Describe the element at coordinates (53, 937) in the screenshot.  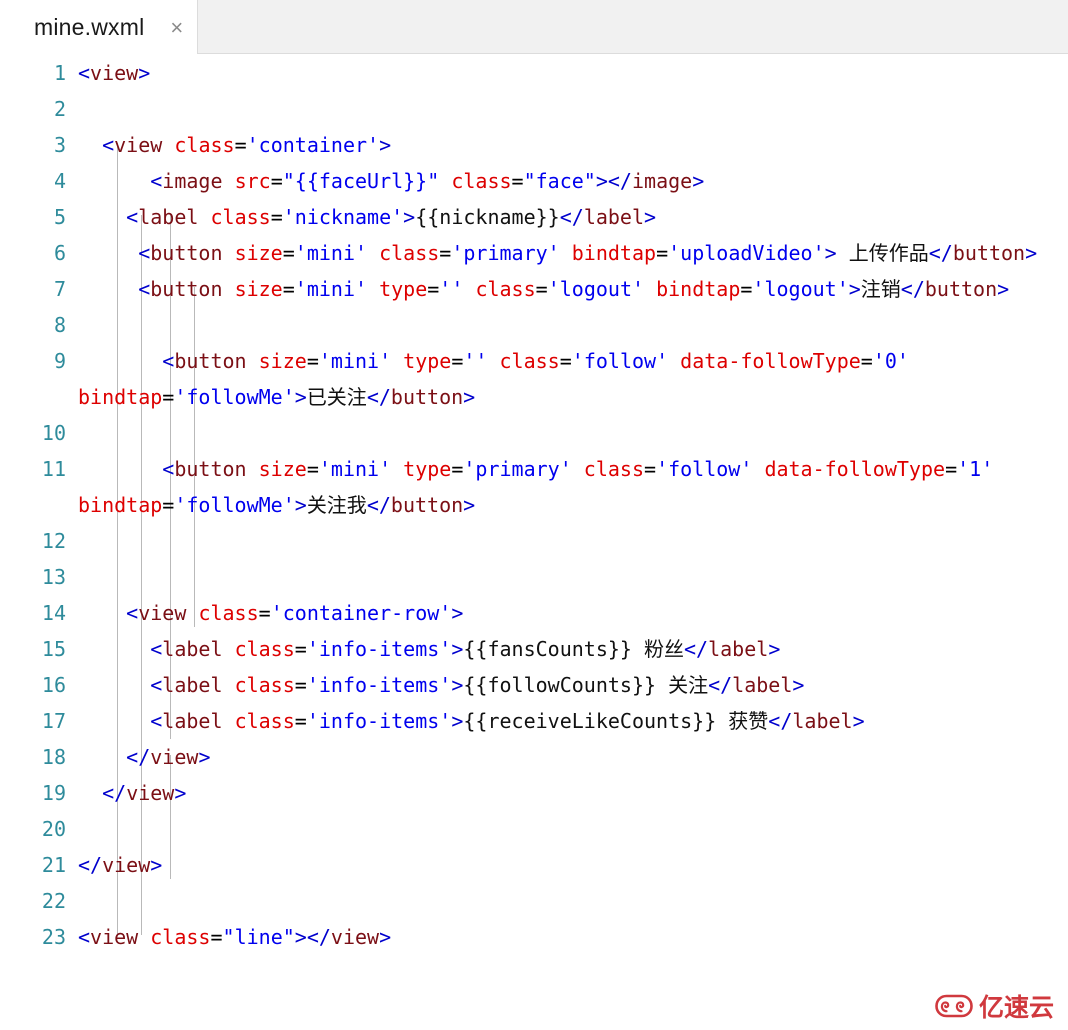
I see `line-number: 23` at that location.